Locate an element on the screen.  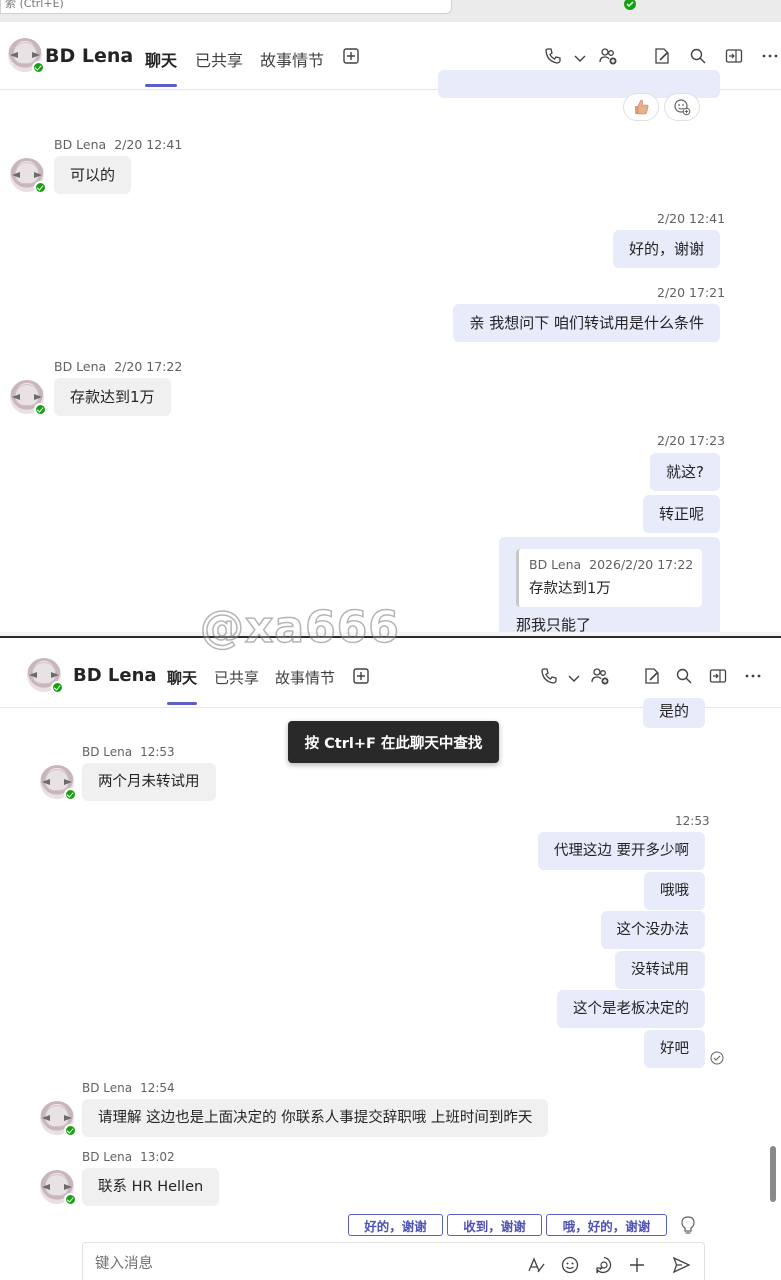
message-bubble: 转正呢 is located at coordinates (681, 514).